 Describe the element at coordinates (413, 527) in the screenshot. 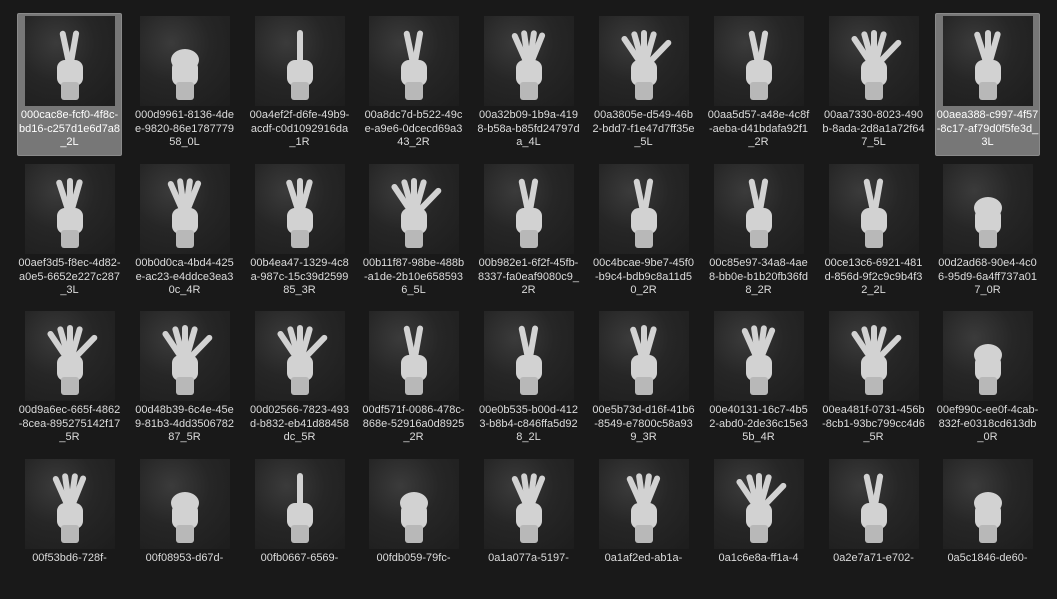

I see `file-item: 00fdb059-79fc-` at that location.